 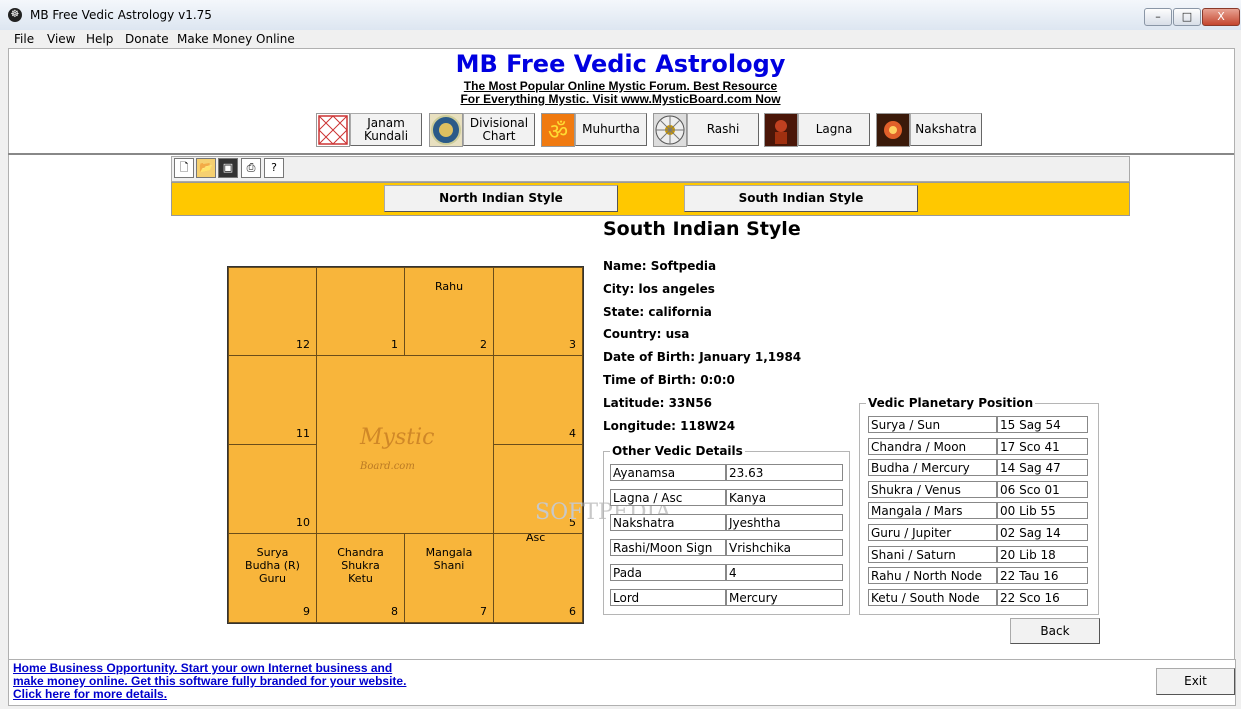 What do you see at coordinates (784, 572) in the screenshot?
I see `detail-value: 4` at bounding box center [784, 572].